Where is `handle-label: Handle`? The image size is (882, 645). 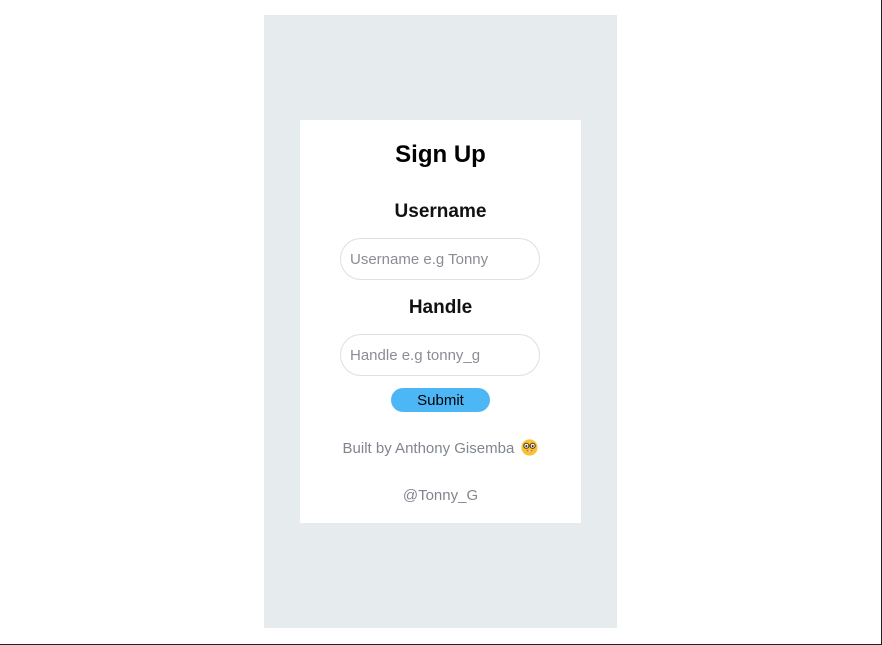
handle-label: Handle is located at coordinates (440, 307).